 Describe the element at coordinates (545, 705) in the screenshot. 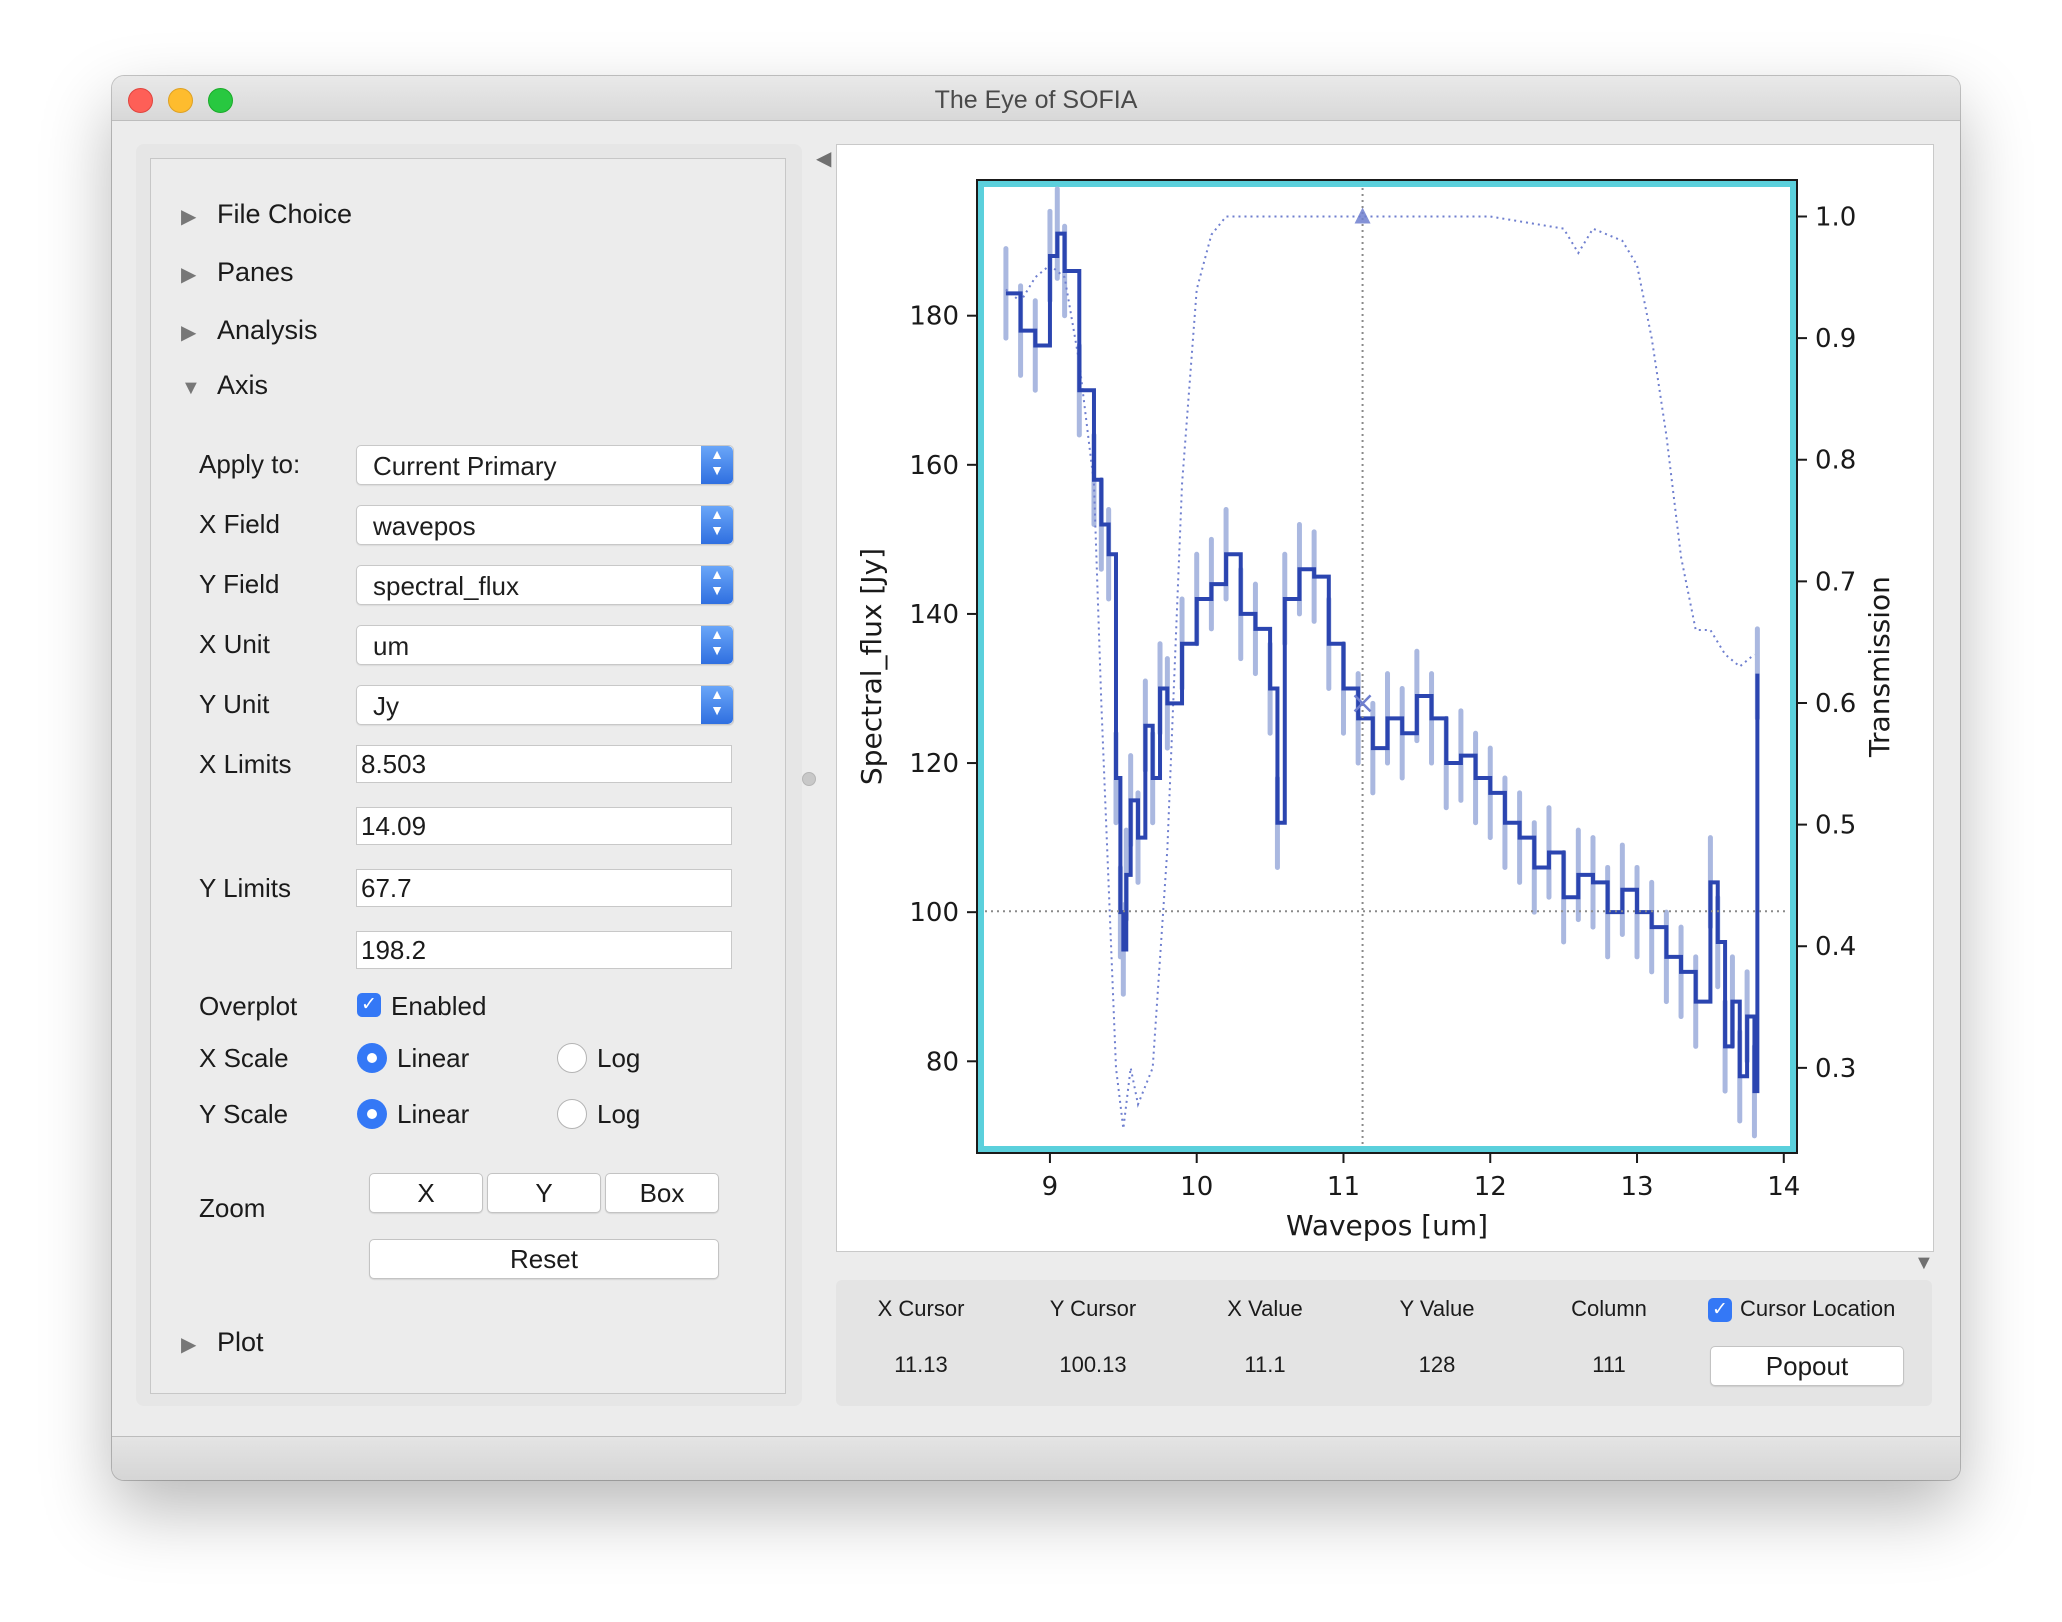

I see `y-unit-select: Jy ▲ ▼` at that location.